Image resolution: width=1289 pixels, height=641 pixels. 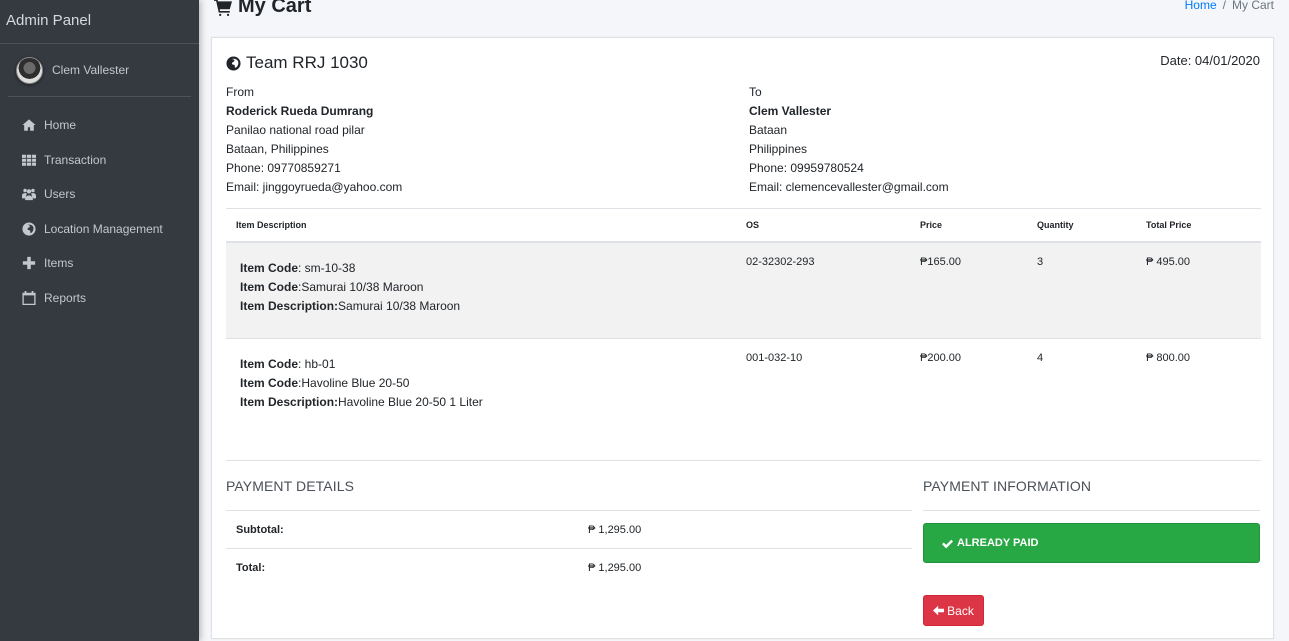 What do you see at coordinates (778, 149) in the screenshot?
I see `to-line2: Philippines` at bounding box center [778, 149].